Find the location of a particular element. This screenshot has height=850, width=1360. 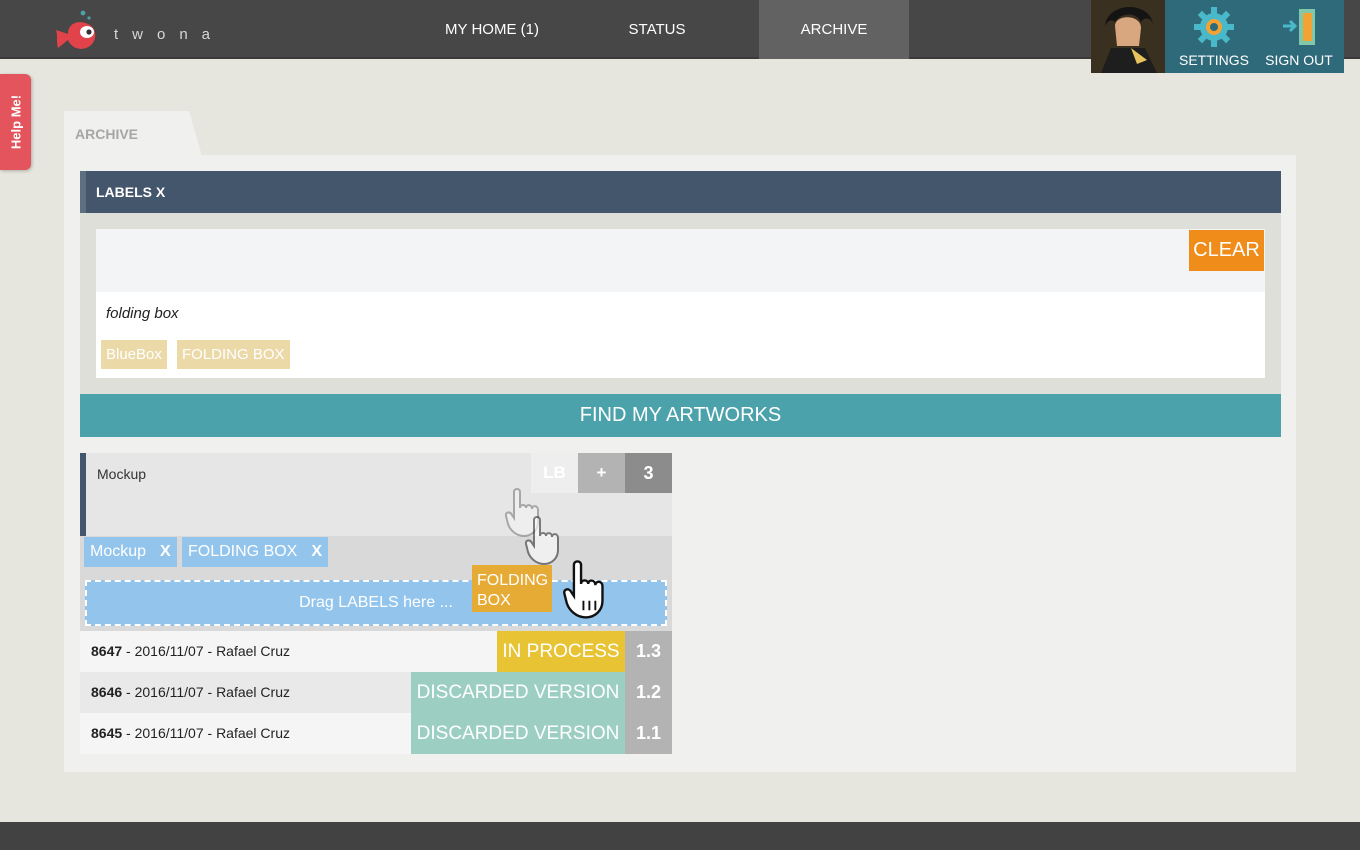

settings-button: SETTINGS is located at coordinates (1214, 36).